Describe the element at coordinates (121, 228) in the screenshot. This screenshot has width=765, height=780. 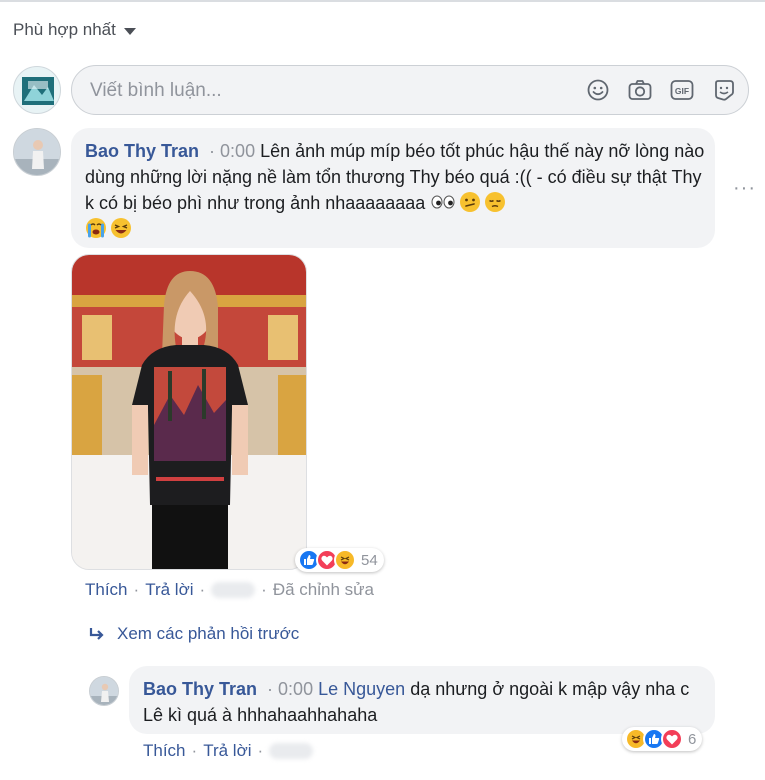
I see `laughing-emoji-icon` at that location.